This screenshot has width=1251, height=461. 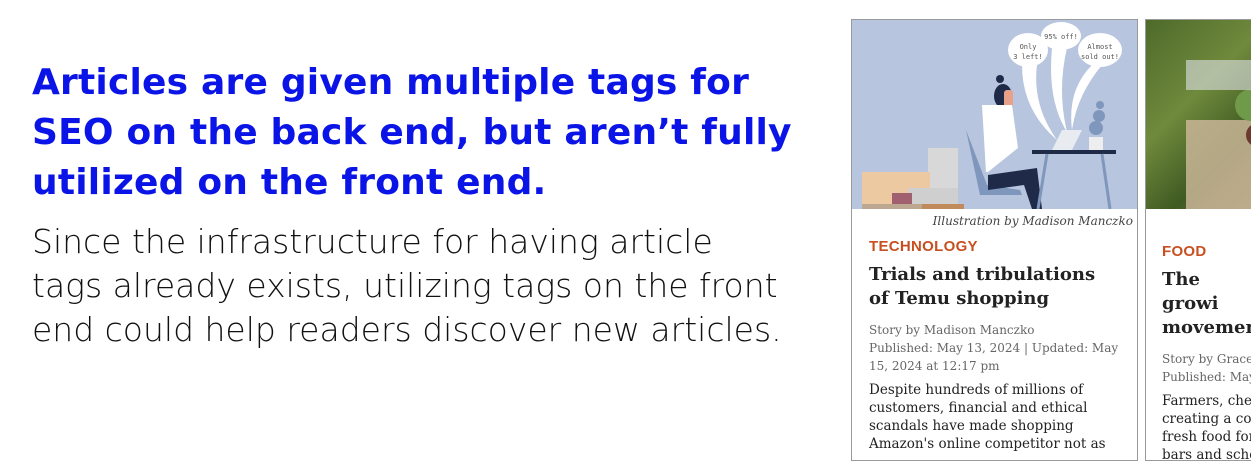 I want to click on svg-text: 95% off!, so click(x=1061, y=37).